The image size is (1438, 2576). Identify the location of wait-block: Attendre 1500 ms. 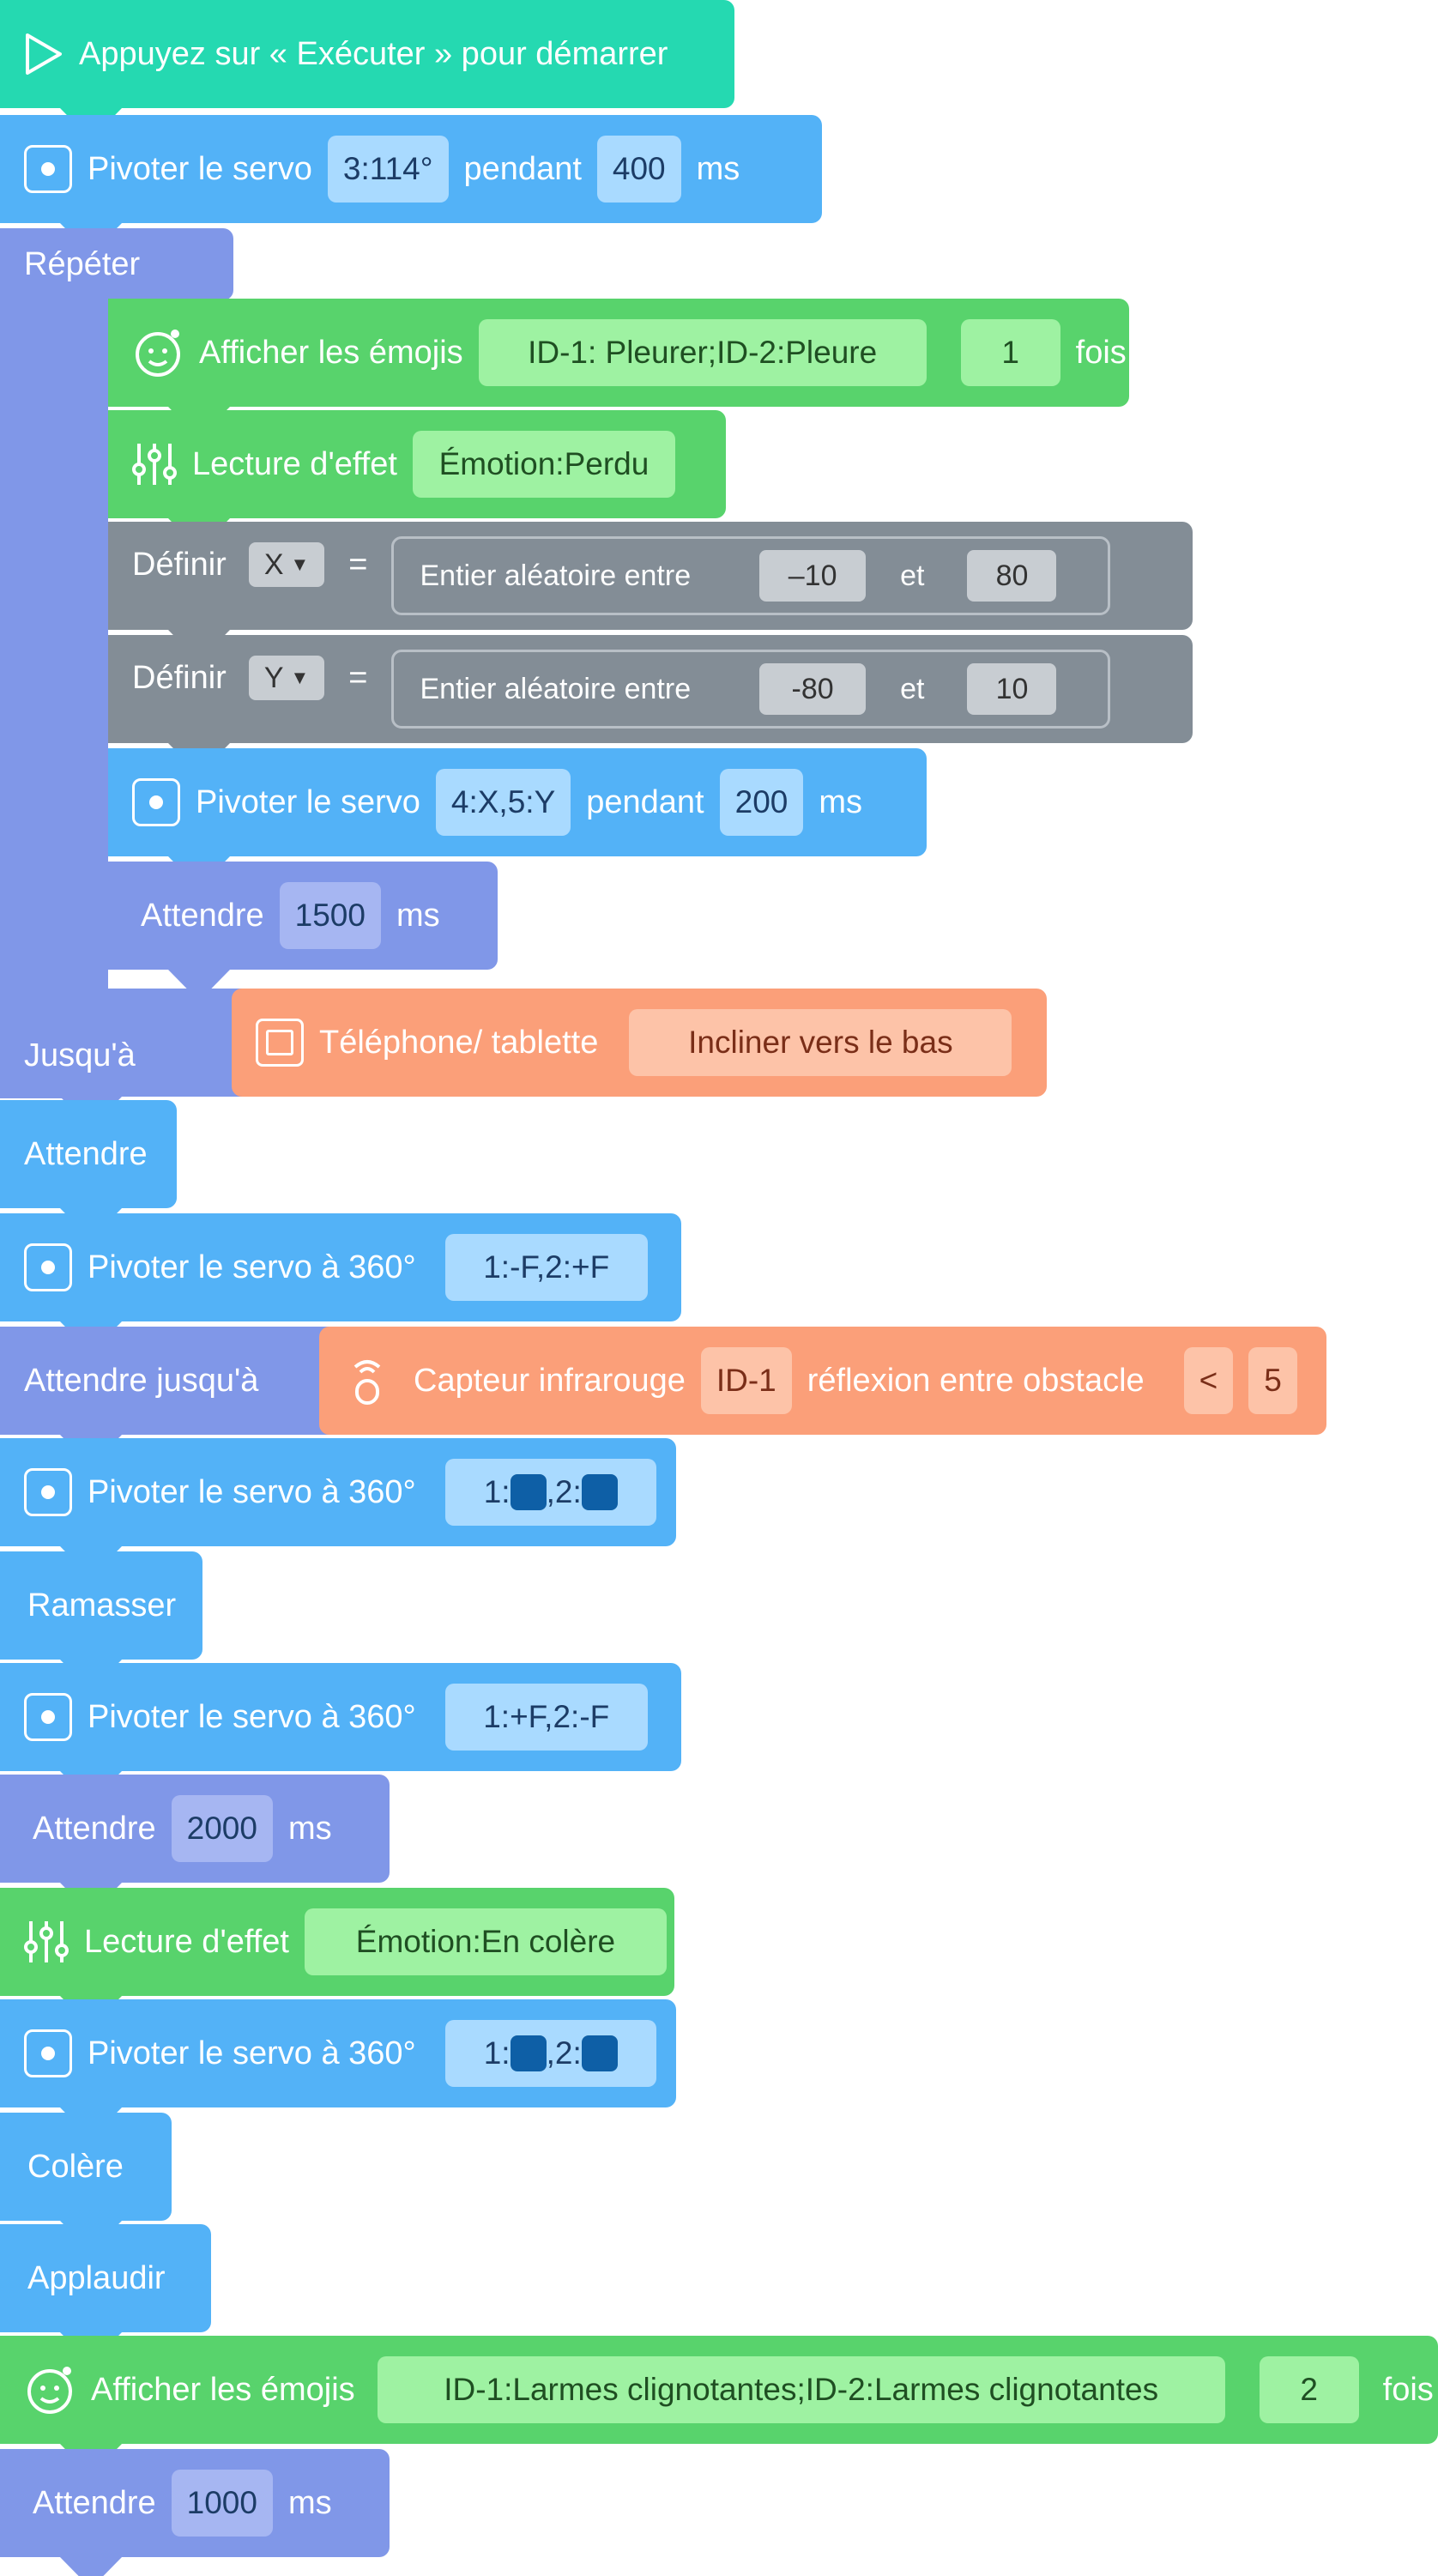
(303, 916).